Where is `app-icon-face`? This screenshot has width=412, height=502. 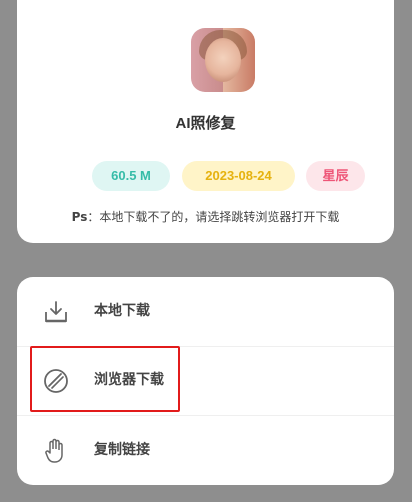
app-icon-face is located at coordinates (223, 60).